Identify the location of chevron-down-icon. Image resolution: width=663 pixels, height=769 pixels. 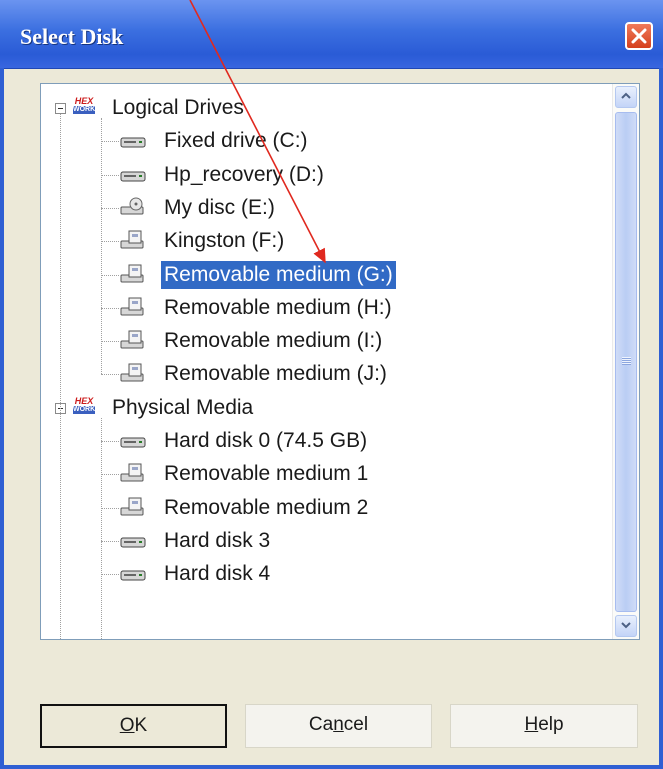
(626, 625).